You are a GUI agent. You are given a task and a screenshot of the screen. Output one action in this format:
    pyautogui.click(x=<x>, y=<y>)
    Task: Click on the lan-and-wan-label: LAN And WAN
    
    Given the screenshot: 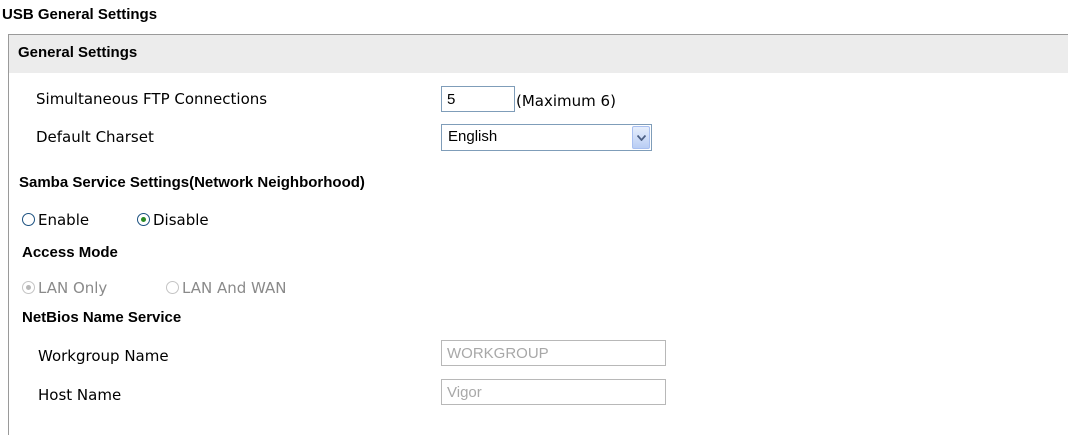 What is the action you would take?
    pyautogui.click(x=234, y=288)
    